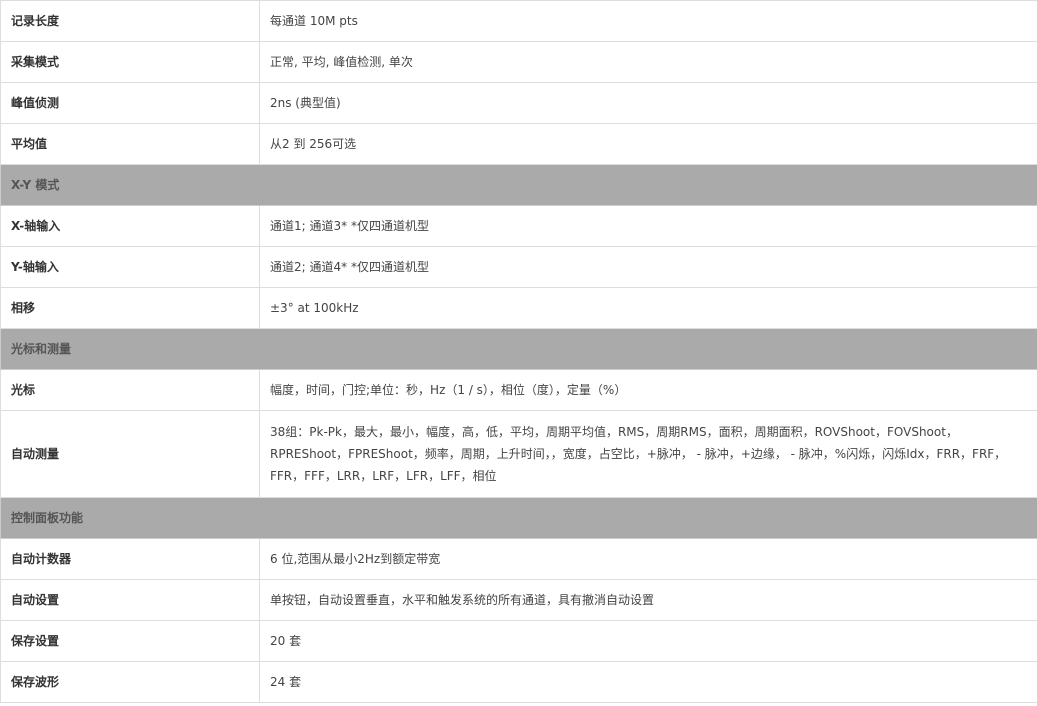 The image size is (1037, 706). What do you see at coordinates (130, 390) in the screenshot?
I see `spec-label: 光标` at bounding box center [130, 390].